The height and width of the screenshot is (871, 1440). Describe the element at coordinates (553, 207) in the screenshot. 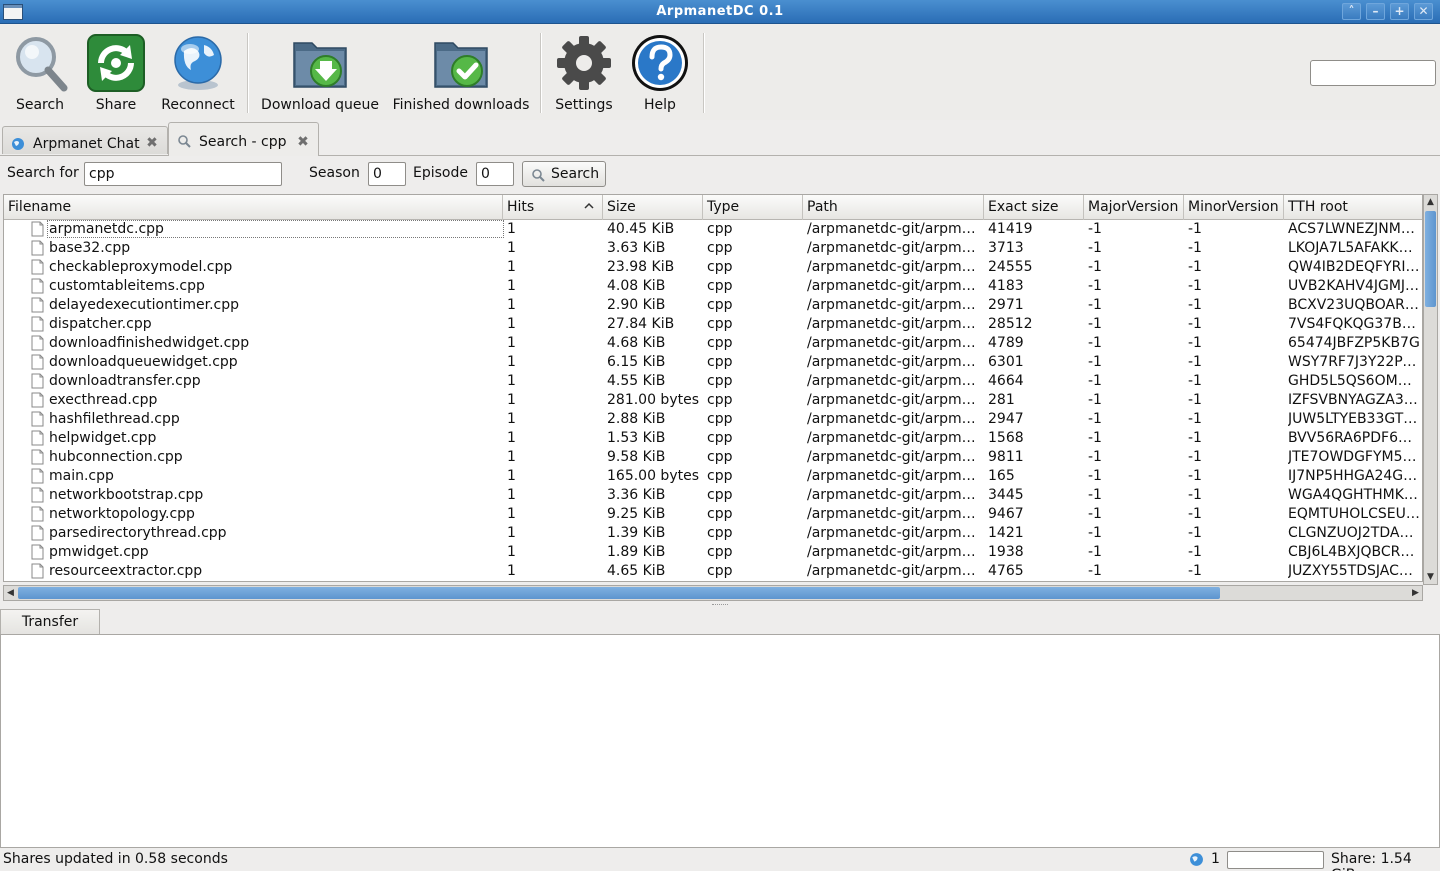

I see `column-header-hits: Hits` at that location.